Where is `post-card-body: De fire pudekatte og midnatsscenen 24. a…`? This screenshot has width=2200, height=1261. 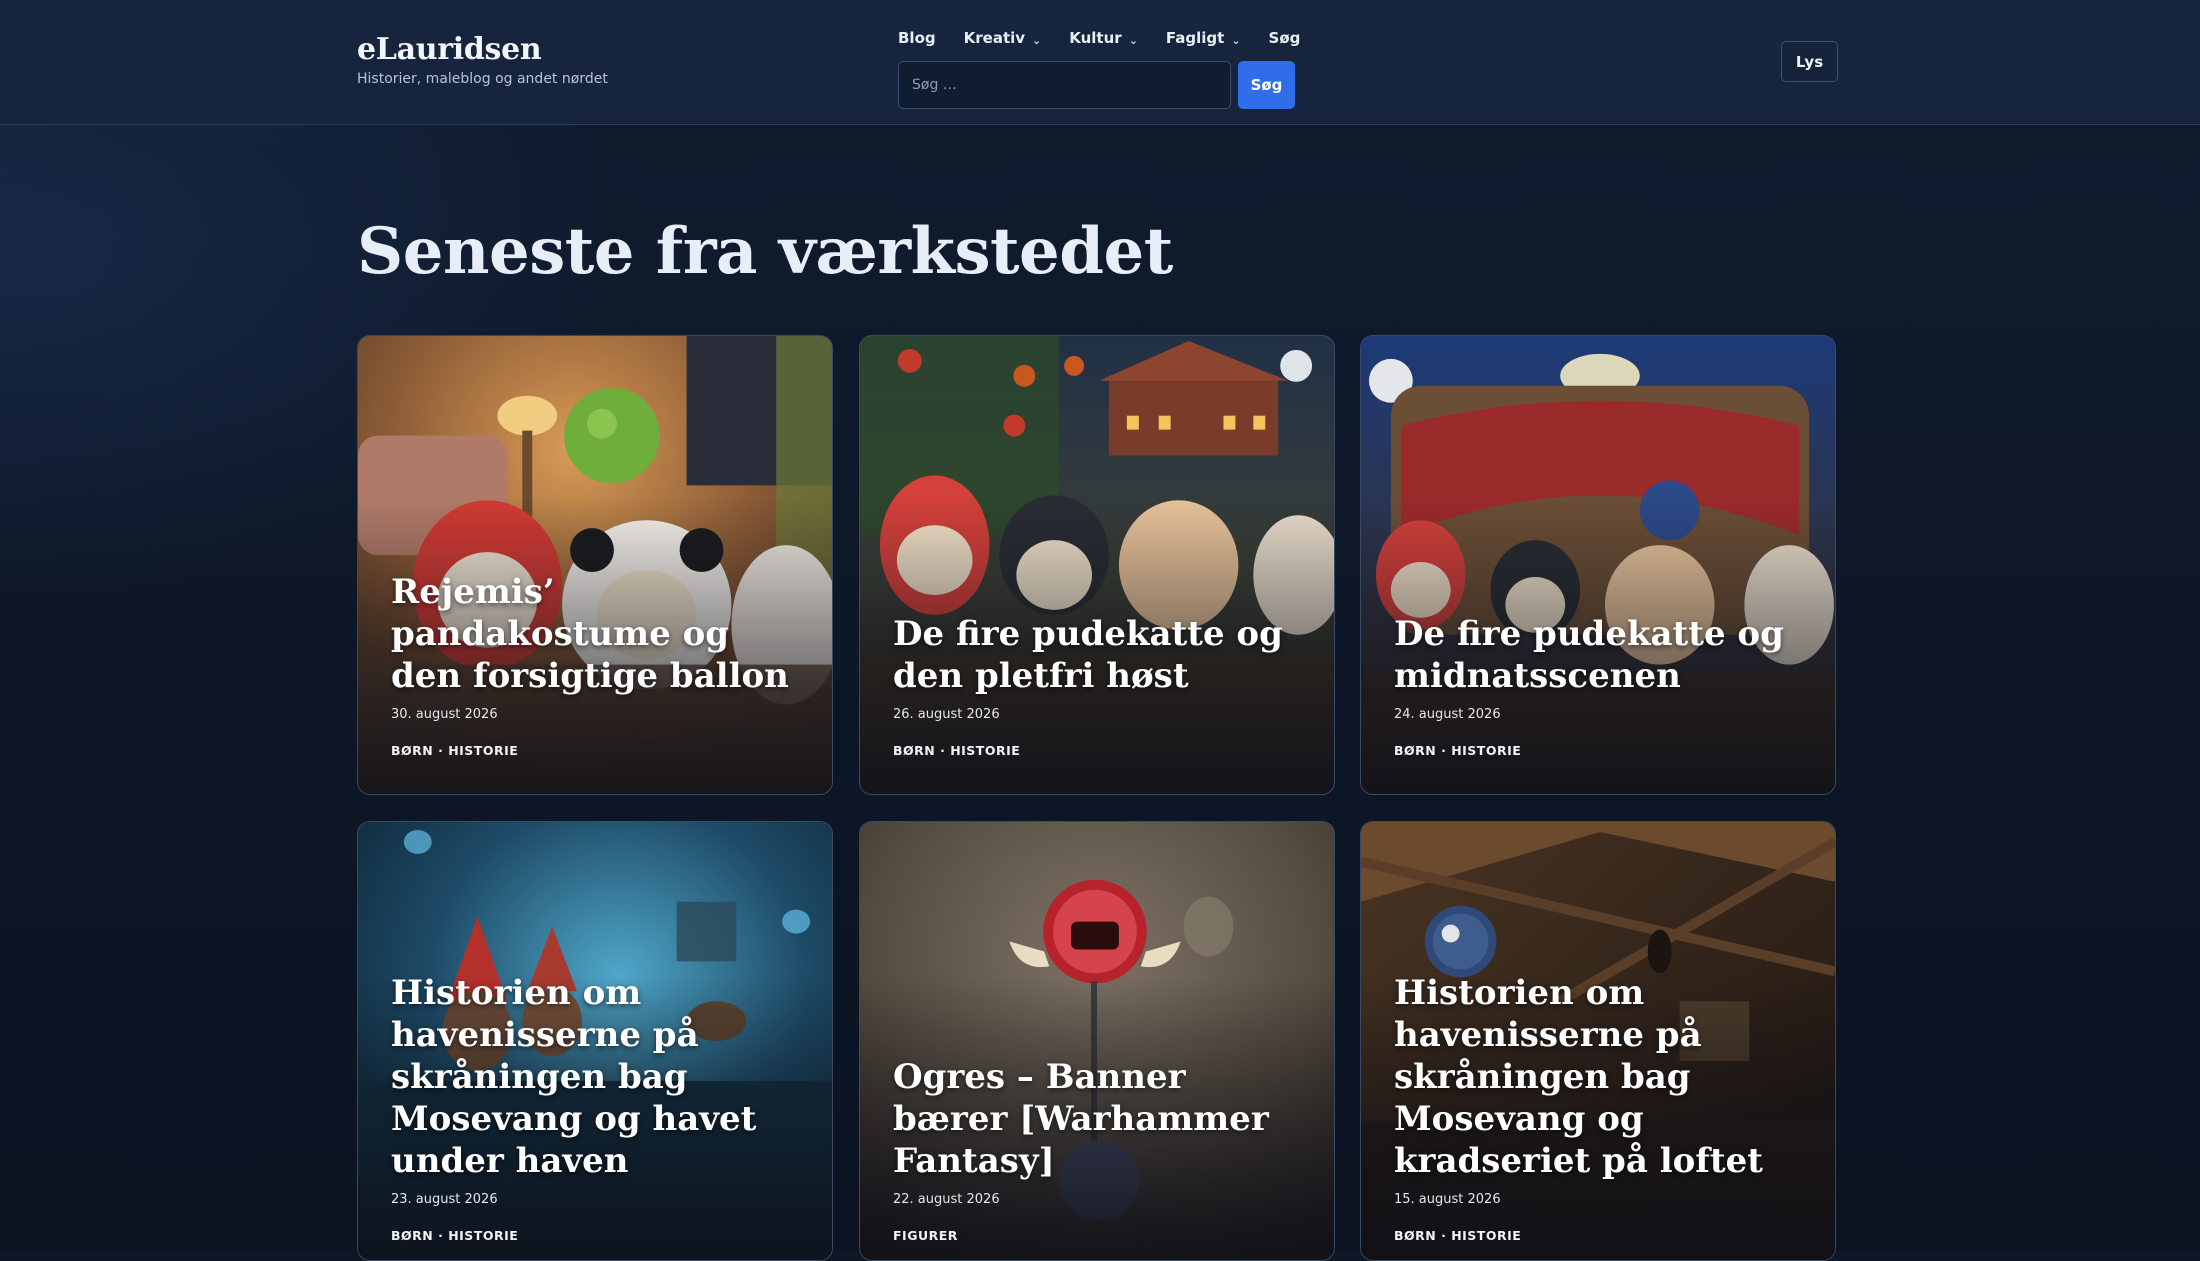 post-card-body: De fire pudekatte og midnatsscenen 24. a… is located at coordinates (1602, 685).